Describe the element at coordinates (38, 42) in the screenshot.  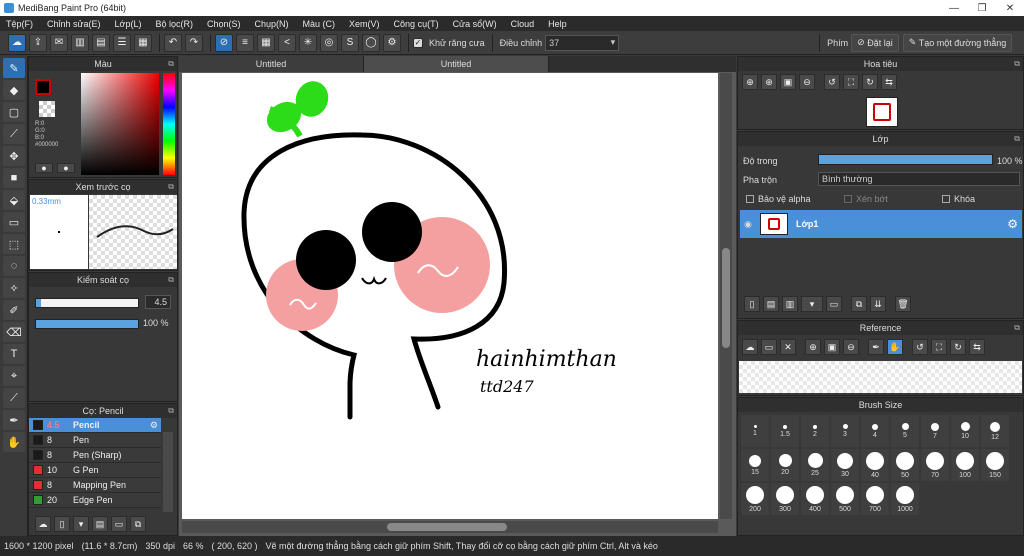
I see `upload-icon: ⇪` at that location.